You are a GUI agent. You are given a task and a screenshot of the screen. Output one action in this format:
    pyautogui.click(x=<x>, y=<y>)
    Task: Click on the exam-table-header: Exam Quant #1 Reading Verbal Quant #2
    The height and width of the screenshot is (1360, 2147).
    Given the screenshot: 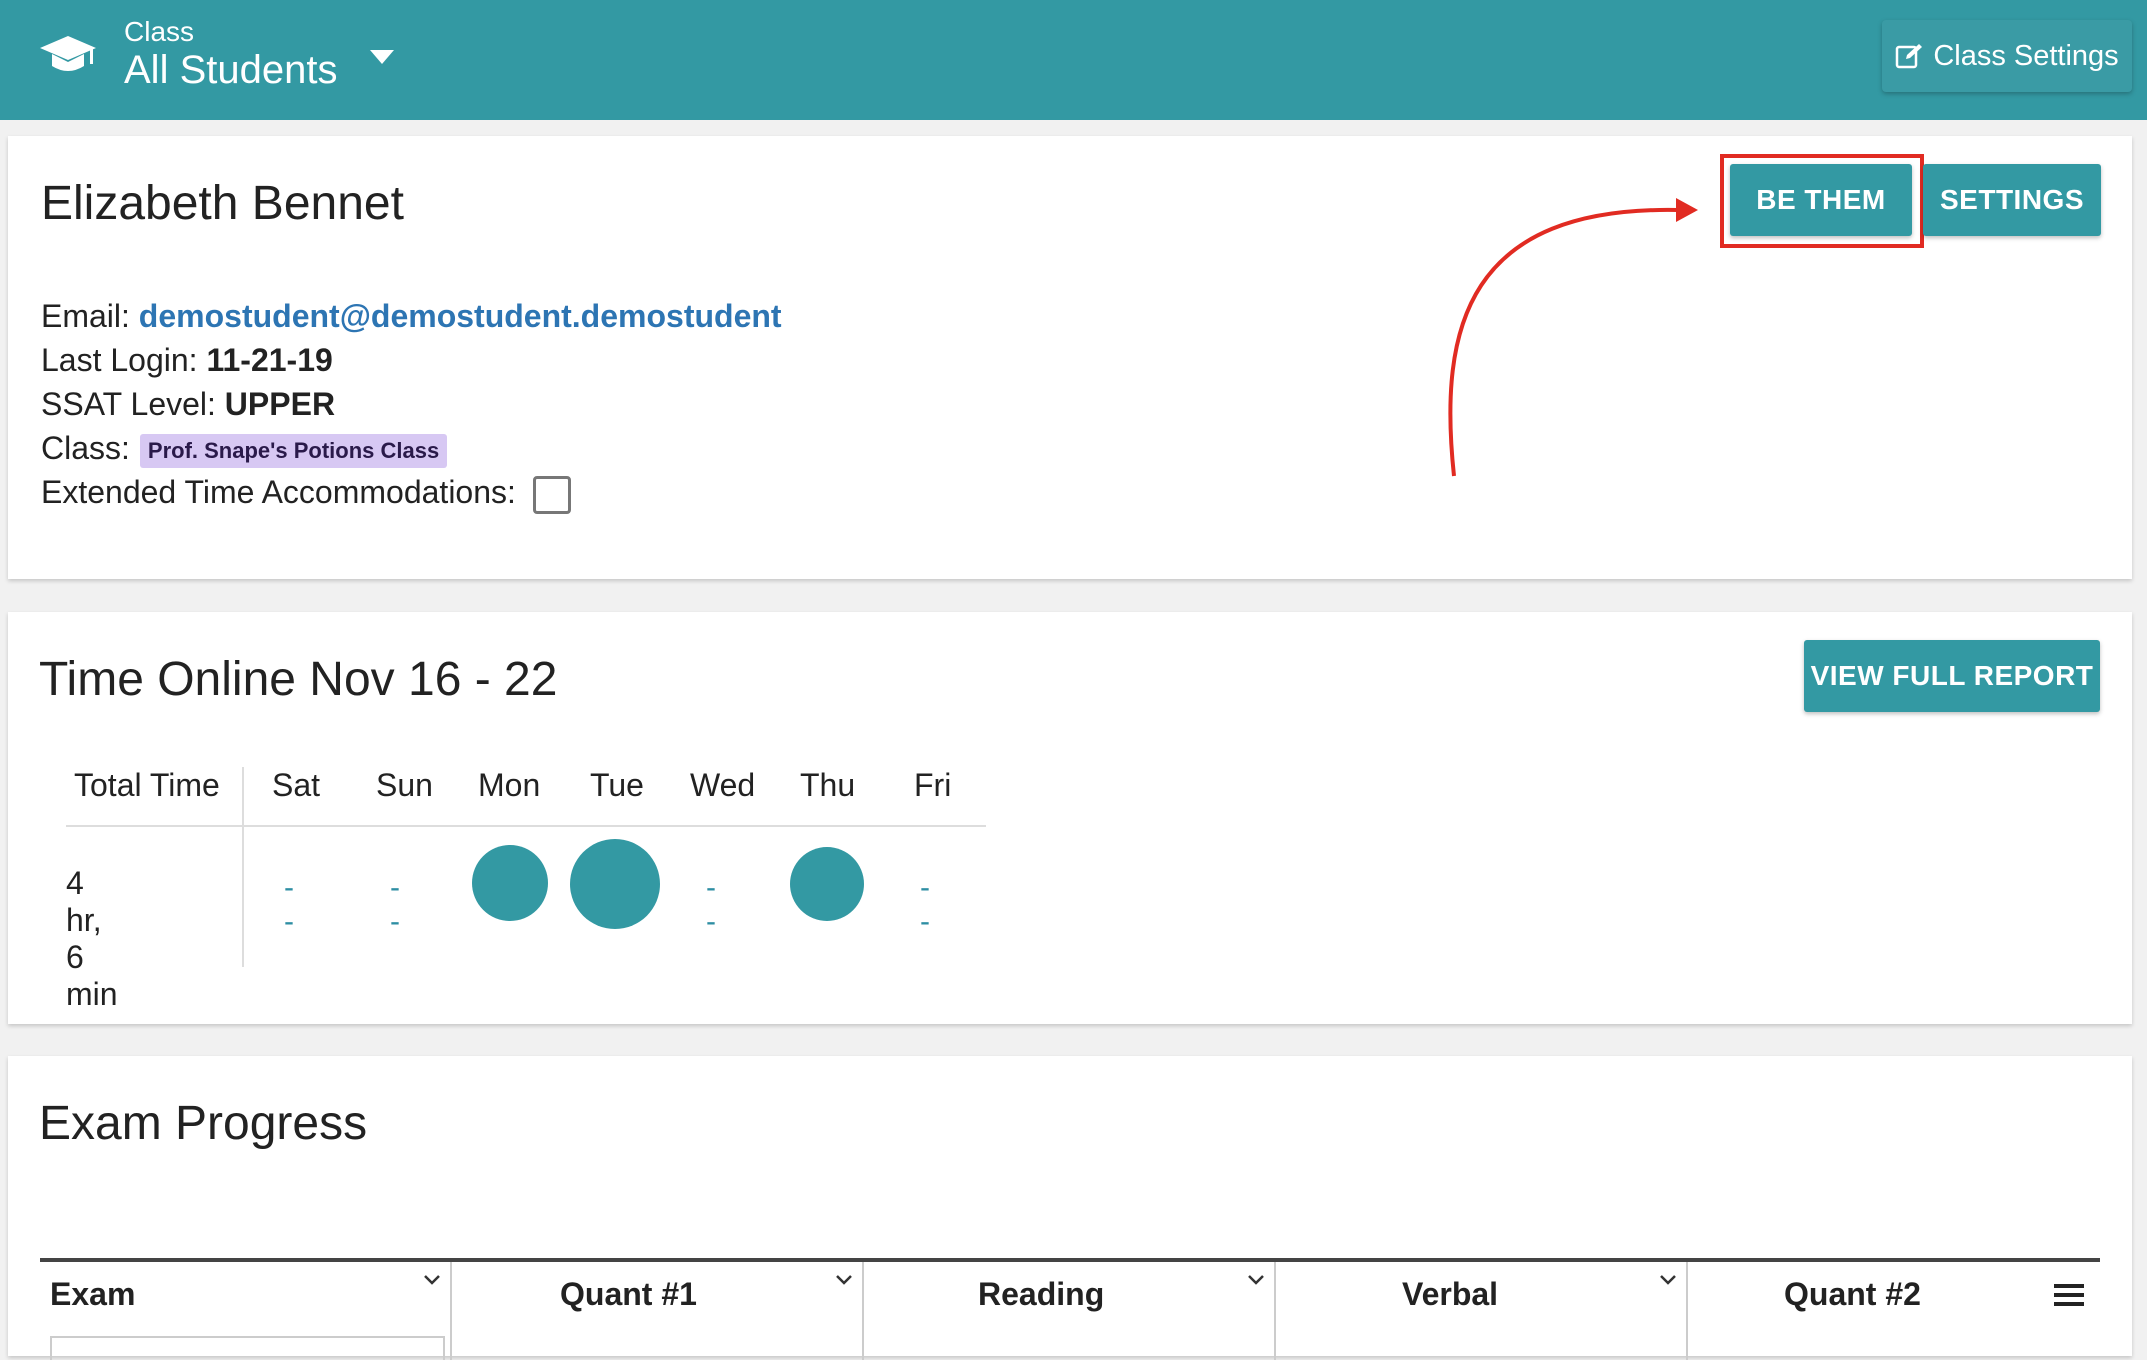 What is the action you would take?
    pyautogui.click(x=1070, y=1309)
    